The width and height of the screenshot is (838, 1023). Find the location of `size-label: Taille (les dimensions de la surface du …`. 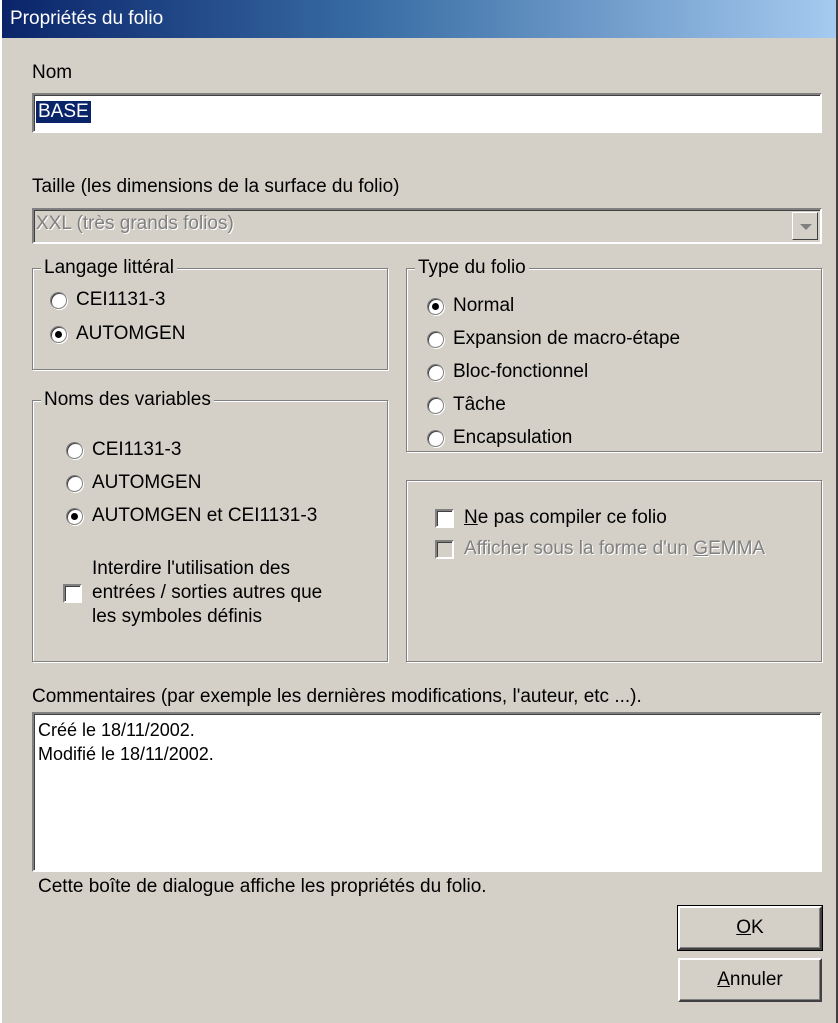

size-label: Taille (les dimensions de la surface du … is located at coordinates (216, 186).